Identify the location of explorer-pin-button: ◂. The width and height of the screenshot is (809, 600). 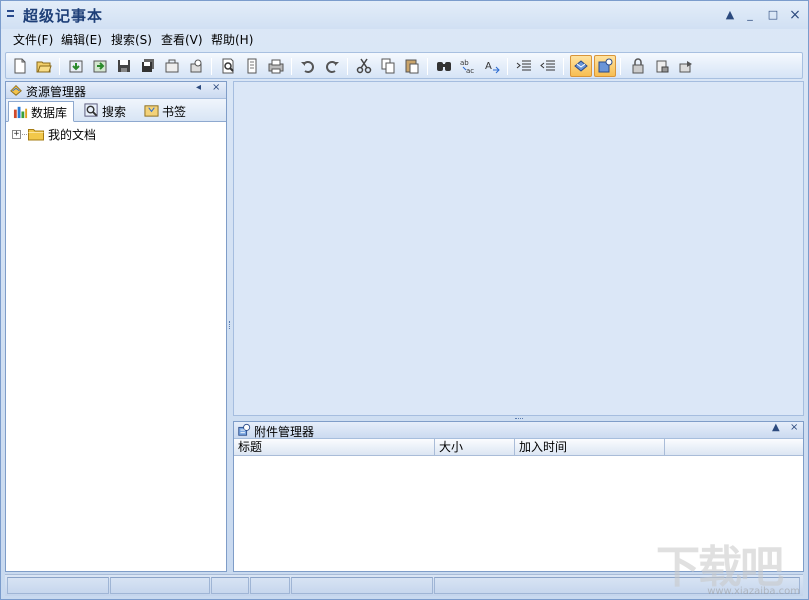
(198, 87).